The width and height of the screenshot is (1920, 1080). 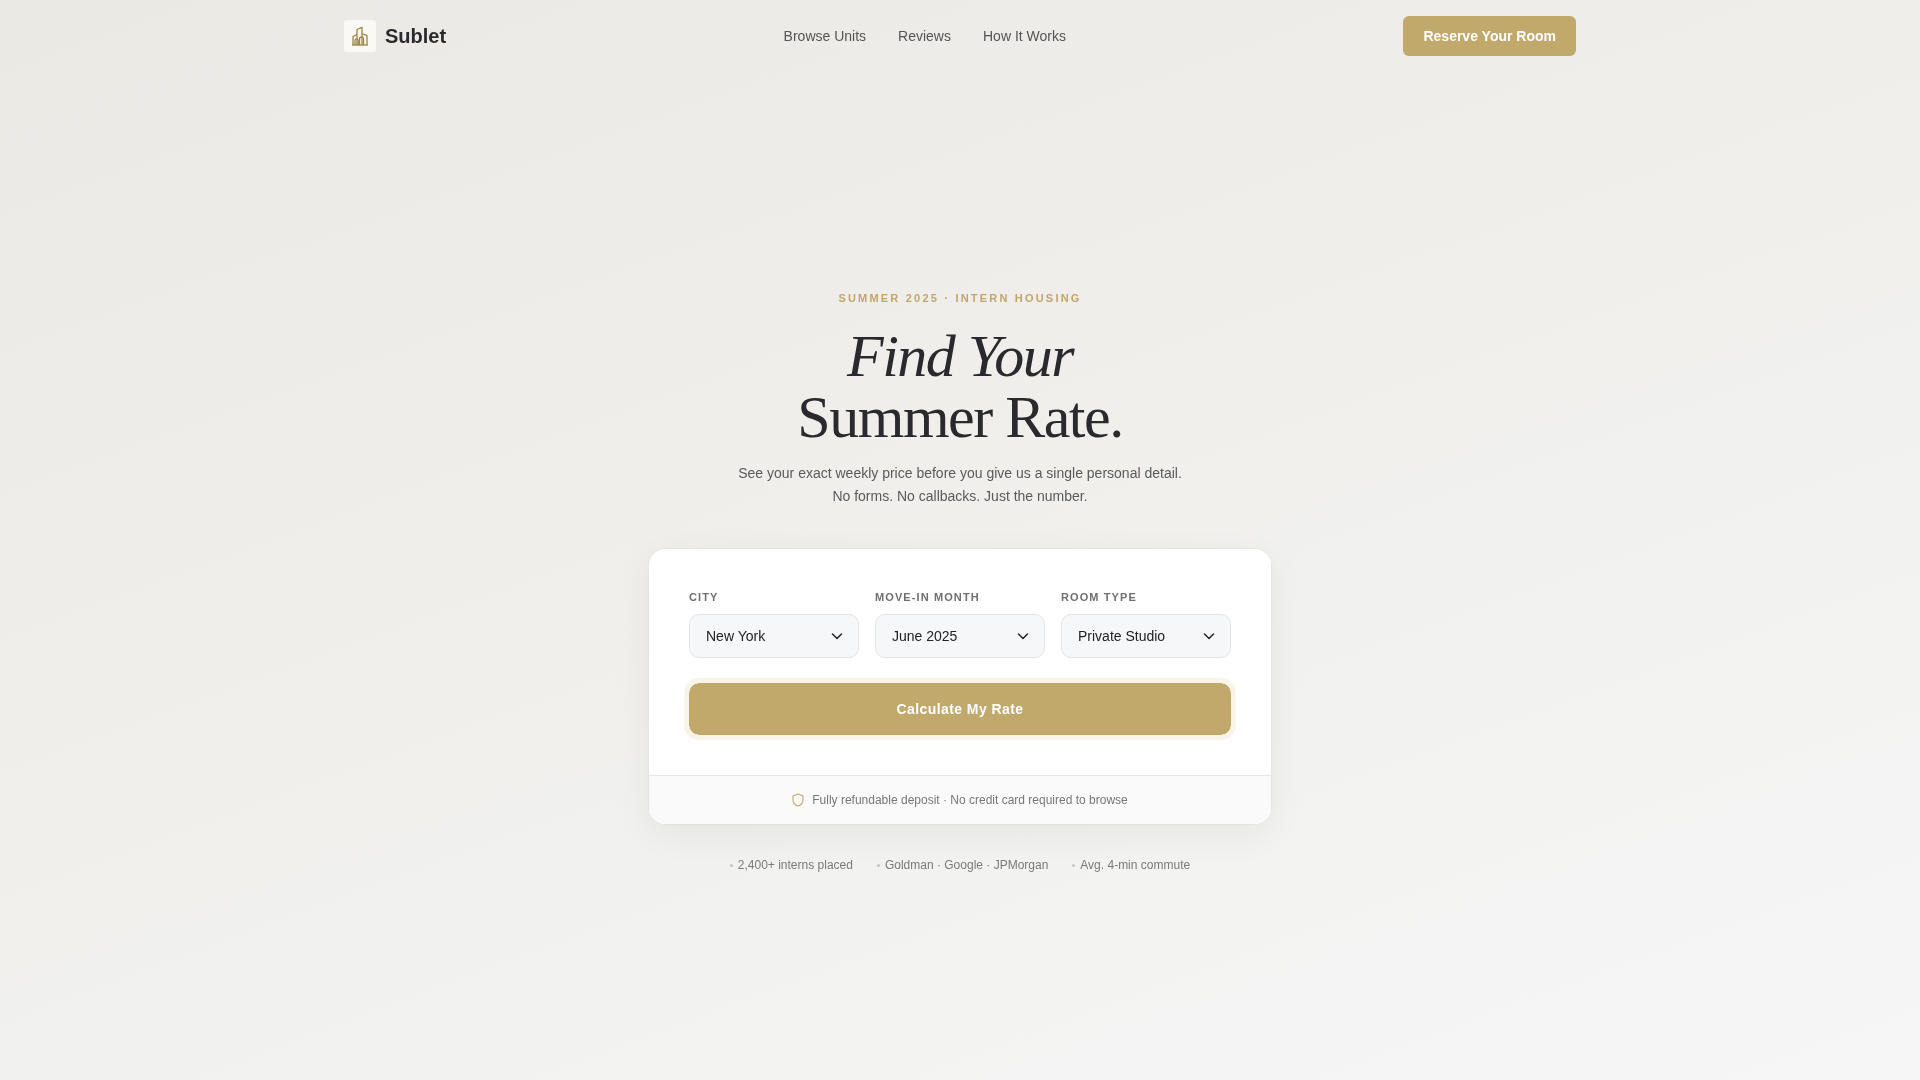 What do you see at coordinates (795, 866) in the screenshot?
I see `stat-text: 2,400+ interns placed` at bounding box center [795, 866].